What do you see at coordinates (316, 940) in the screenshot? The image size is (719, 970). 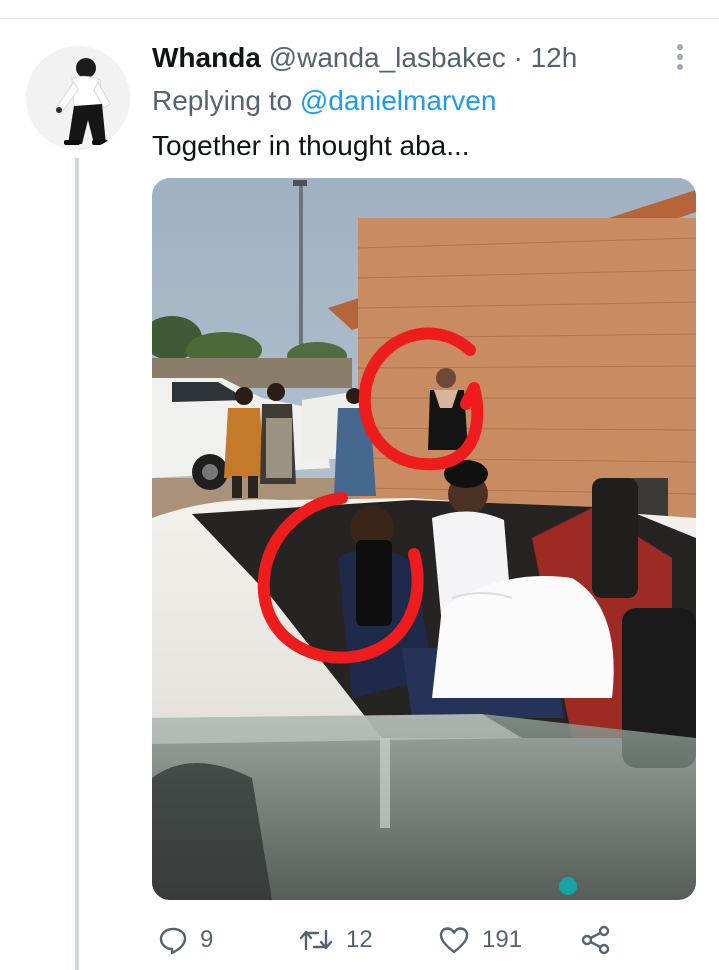 I see `retweet-icon` at bounding box center [316, 940].